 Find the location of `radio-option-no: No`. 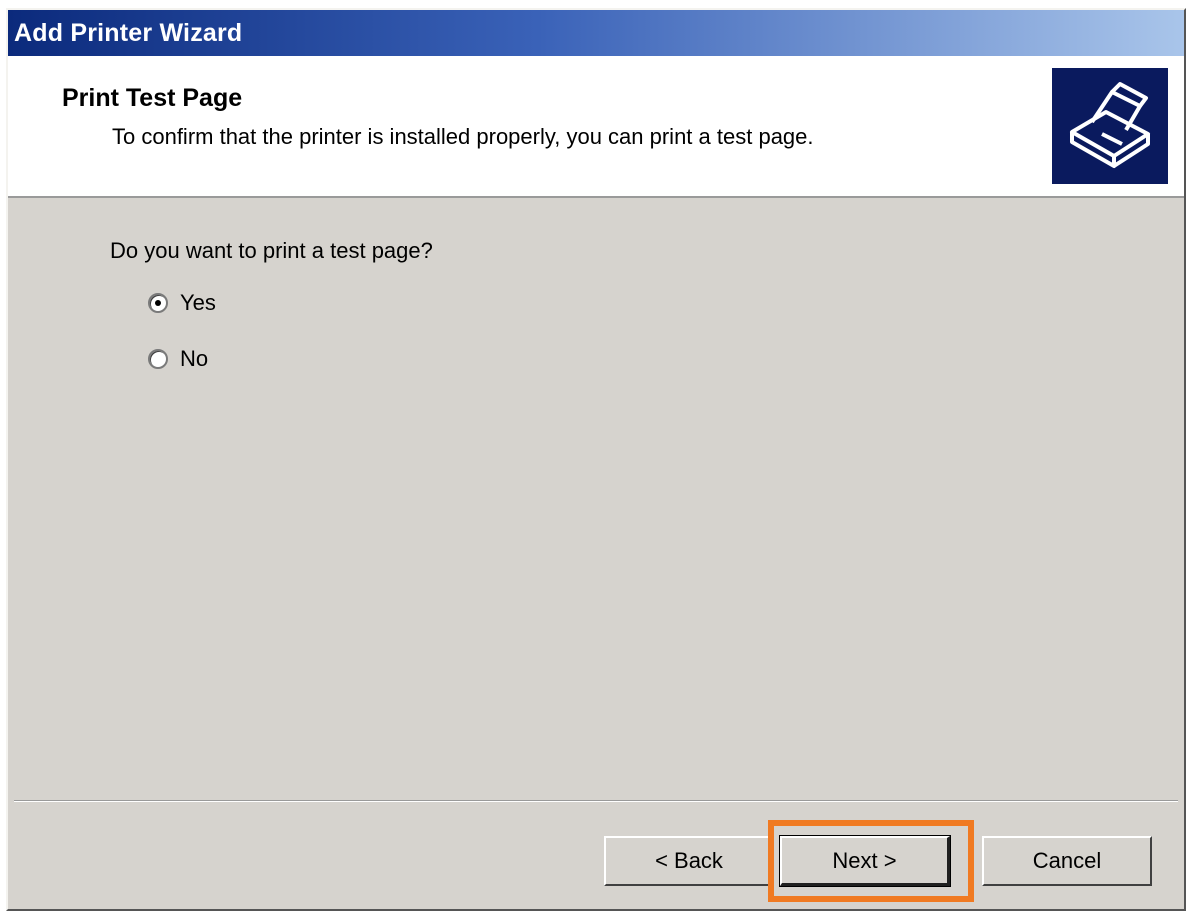

radio-option-no: No is located at coordinates (178, 359).